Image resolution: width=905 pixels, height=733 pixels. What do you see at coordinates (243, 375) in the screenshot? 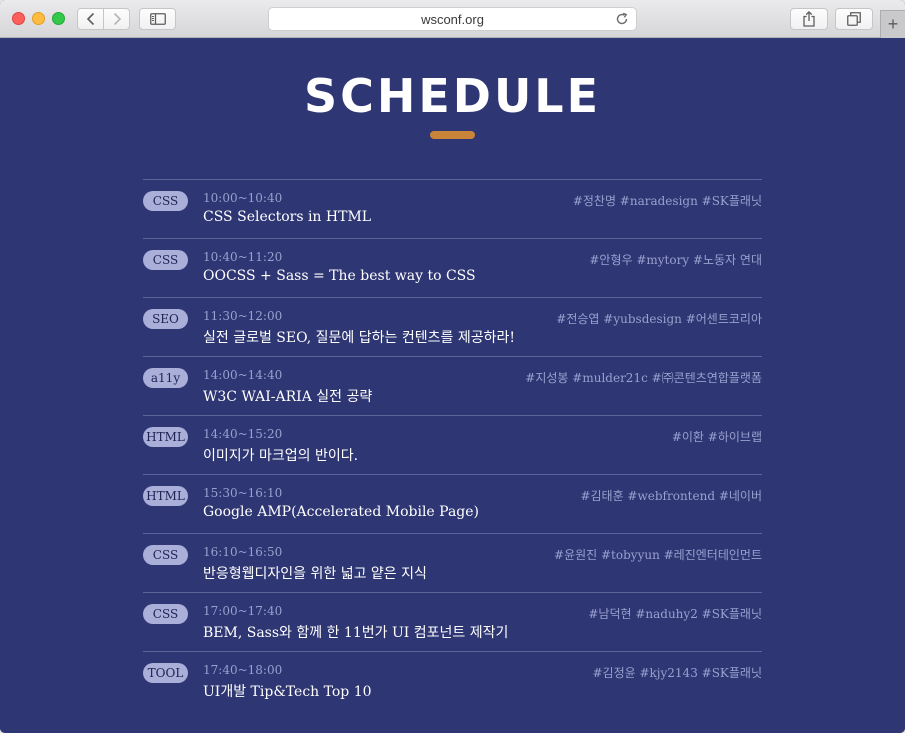
I see `session-time: 14:00~14:40` at bounding box center [243, 375].